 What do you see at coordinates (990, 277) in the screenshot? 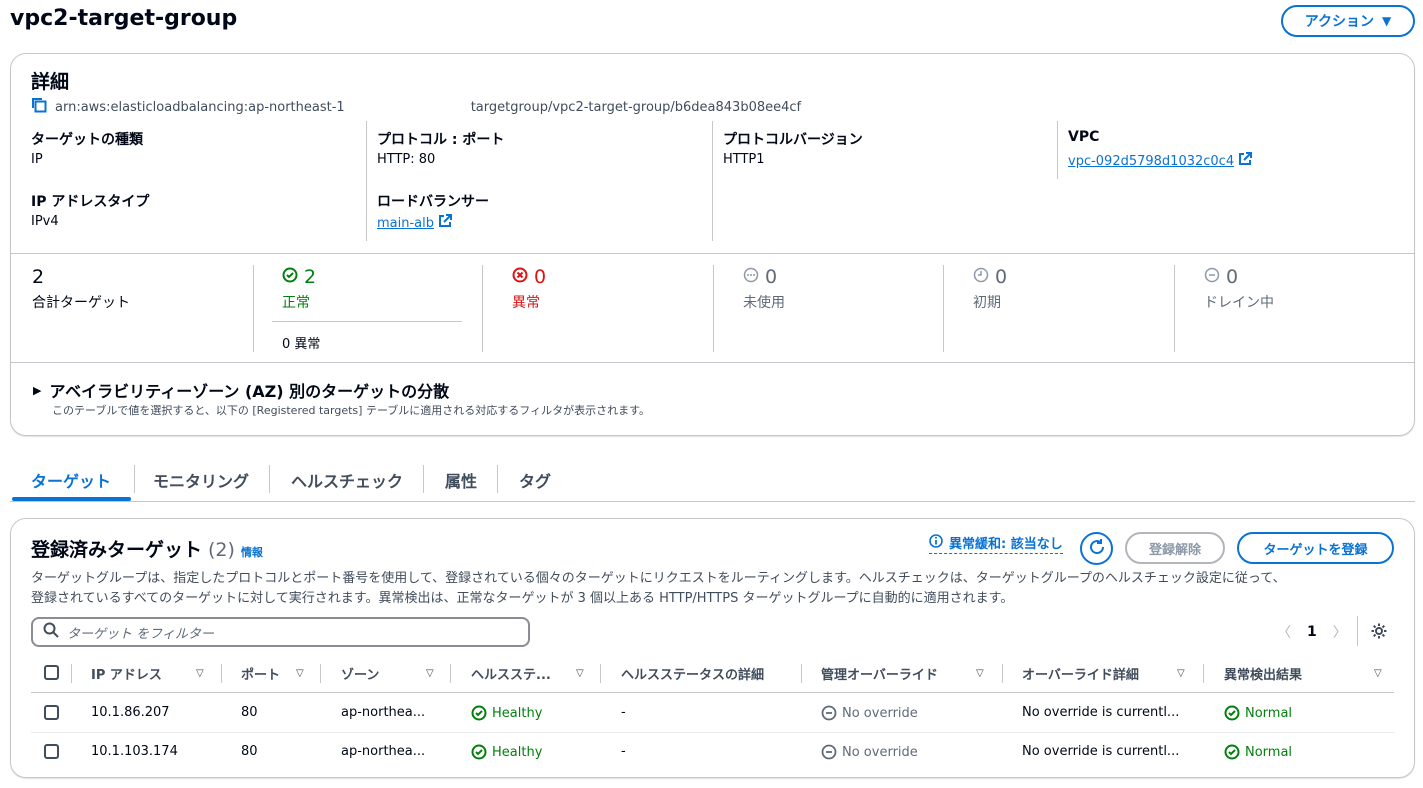
I see `initial-count: 0` at bounding box center [990, 277].